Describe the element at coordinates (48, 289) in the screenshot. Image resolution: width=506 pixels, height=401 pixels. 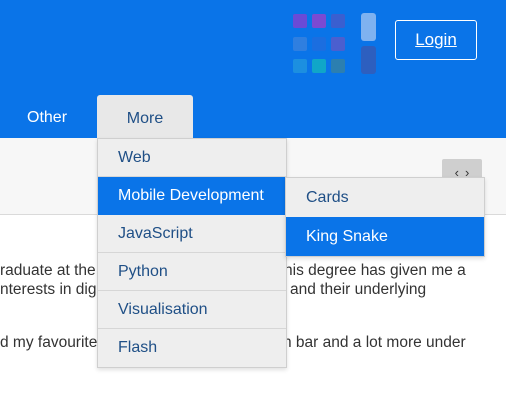
I see `text-line: nterests in dig` at that location.